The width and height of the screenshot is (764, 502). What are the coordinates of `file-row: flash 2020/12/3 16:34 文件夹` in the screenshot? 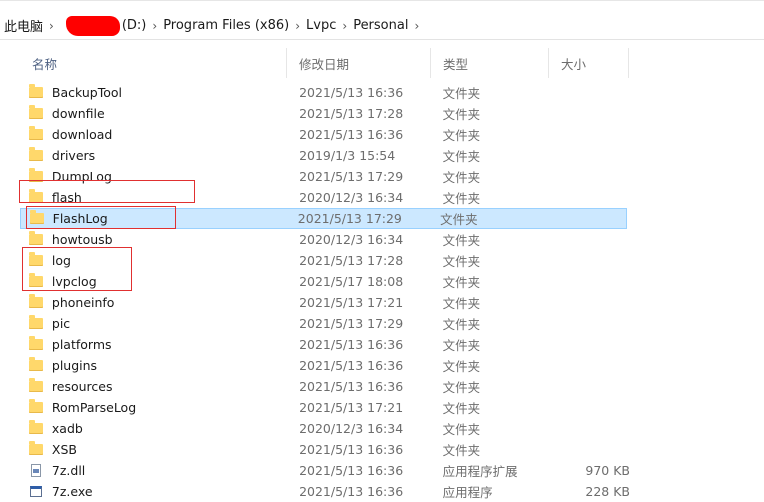 It's located at (325, 197).